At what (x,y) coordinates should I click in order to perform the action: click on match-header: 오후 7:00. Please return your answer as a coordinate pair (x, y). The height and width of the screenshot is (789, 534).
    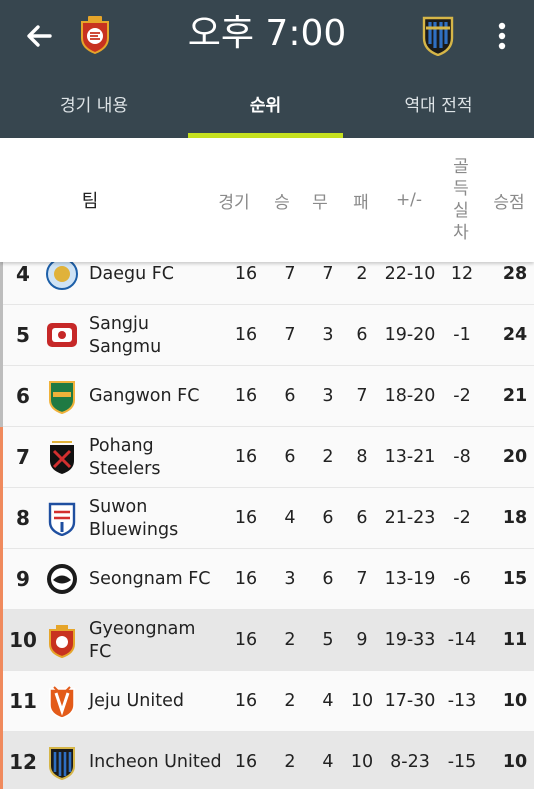
    Looking at the image, I should click on (267, 36).